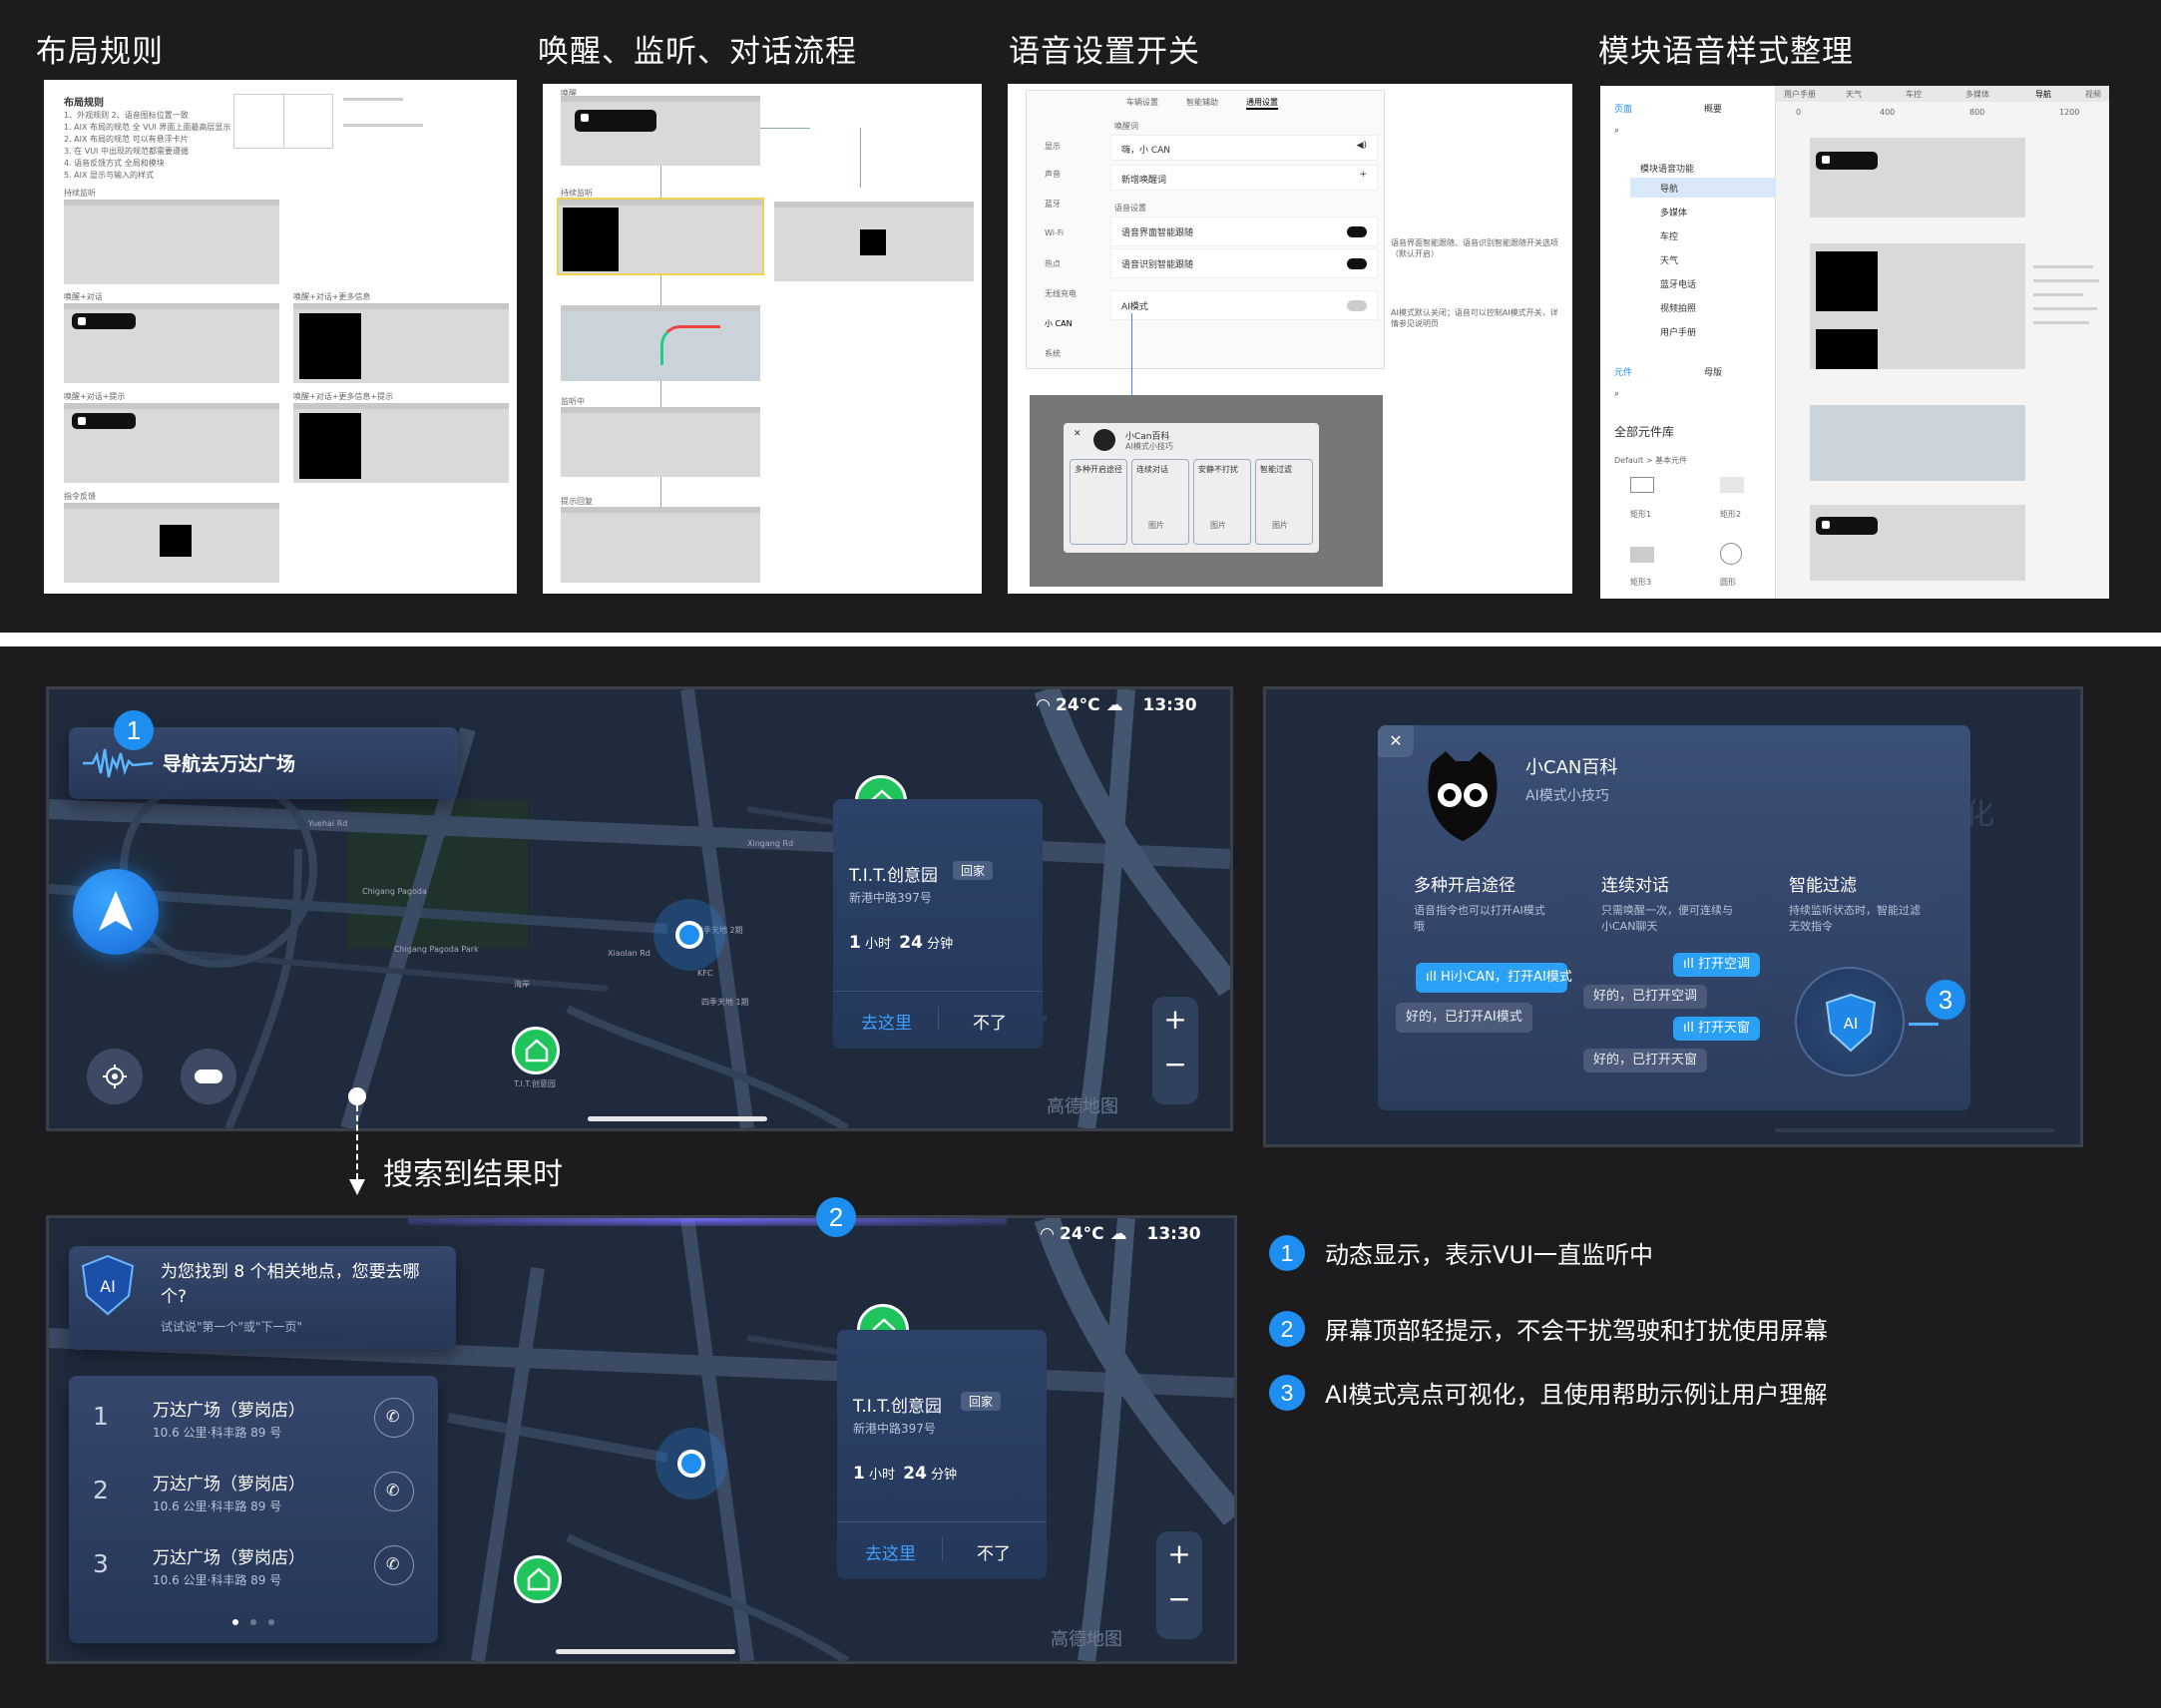  What do you see at coordinates (1914, 1130) in the screenshot?
I see `scroll-indicator` at bounding box center [1914, 1130].